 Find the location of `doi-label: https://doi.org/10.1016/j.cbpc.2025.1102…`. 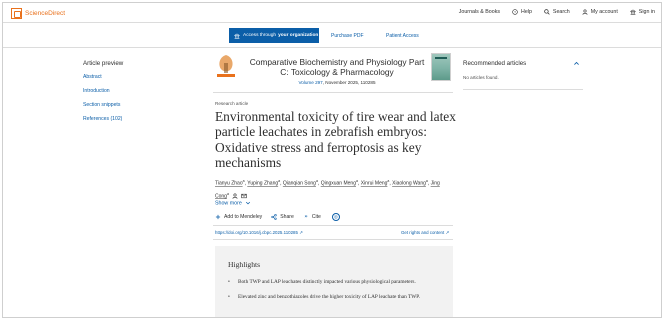

doi-label: https://doi.org/10.1016/j.cbpc.2025.1102… is located at coordinates (256, 232).